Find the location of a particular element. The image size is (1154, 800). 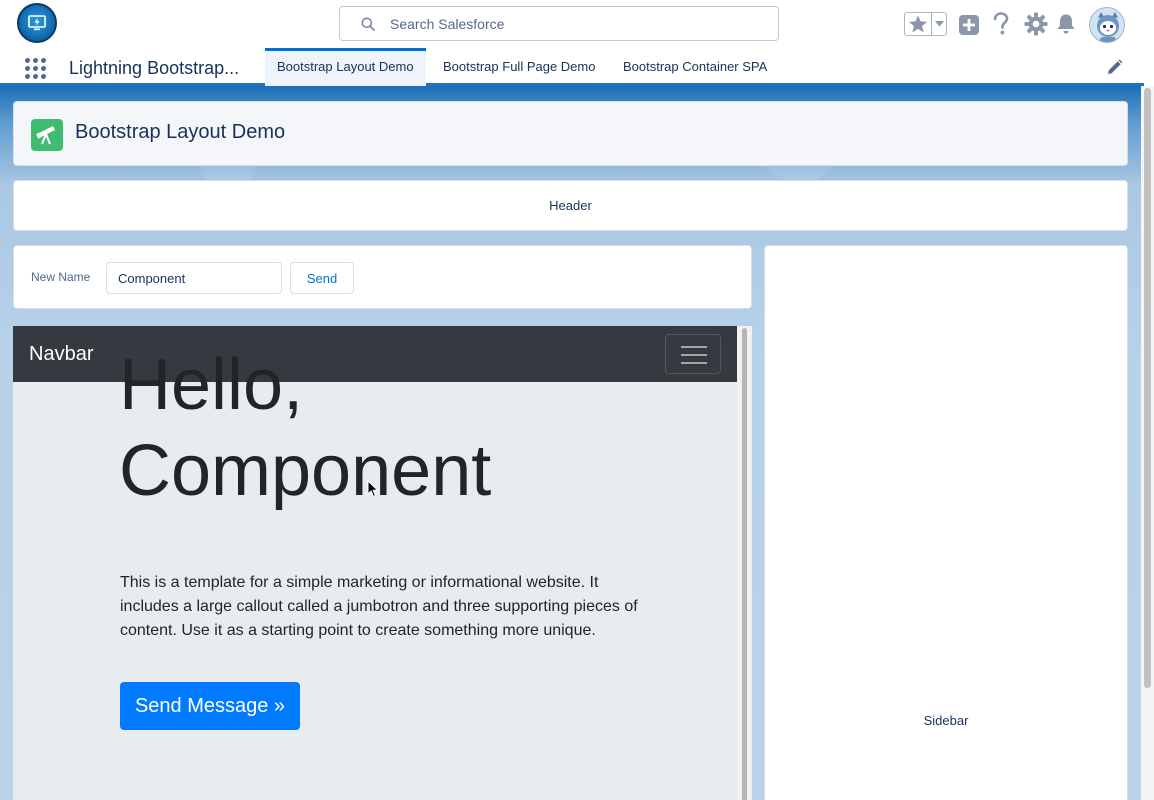

tab-bootstrap-layout-demo: Bootstrap Layout Demo is located at coordinates (345, 67).